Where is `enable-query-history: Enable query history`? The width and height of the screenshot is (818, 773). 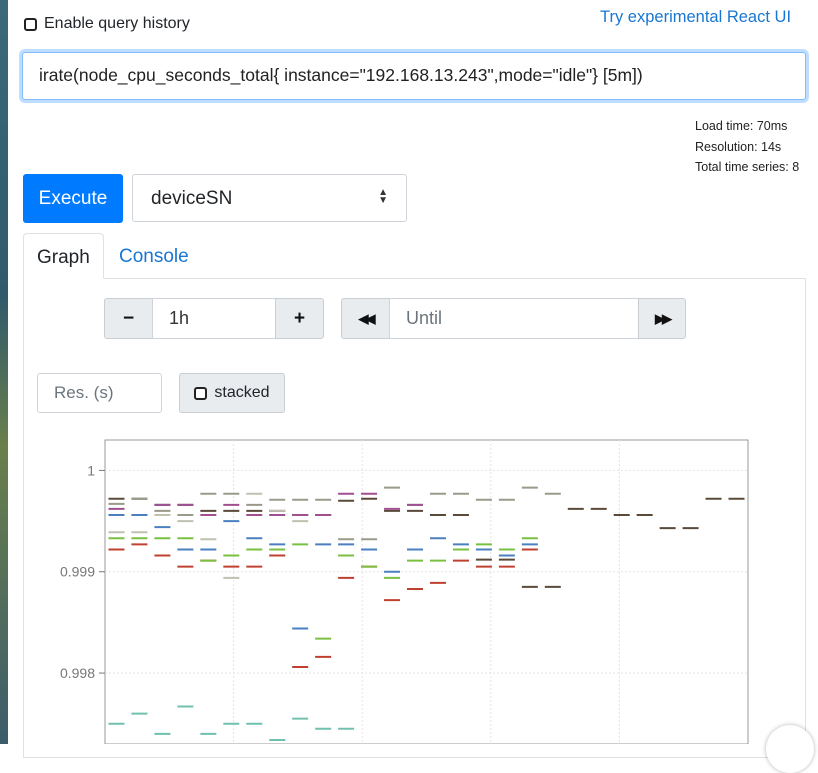 enable-query-history: Enable query history is located at coordinates (107, 24).